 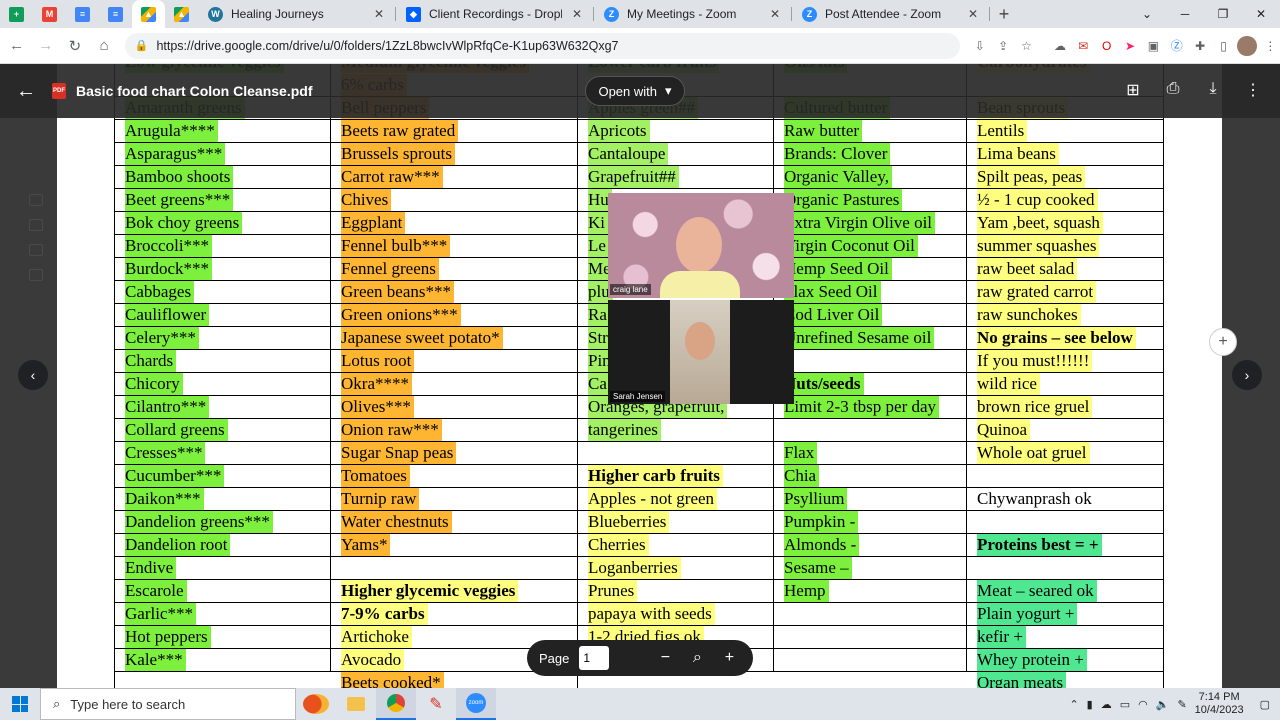 I want to click on share-icon: ⇪, so click(x=1003, y=46).